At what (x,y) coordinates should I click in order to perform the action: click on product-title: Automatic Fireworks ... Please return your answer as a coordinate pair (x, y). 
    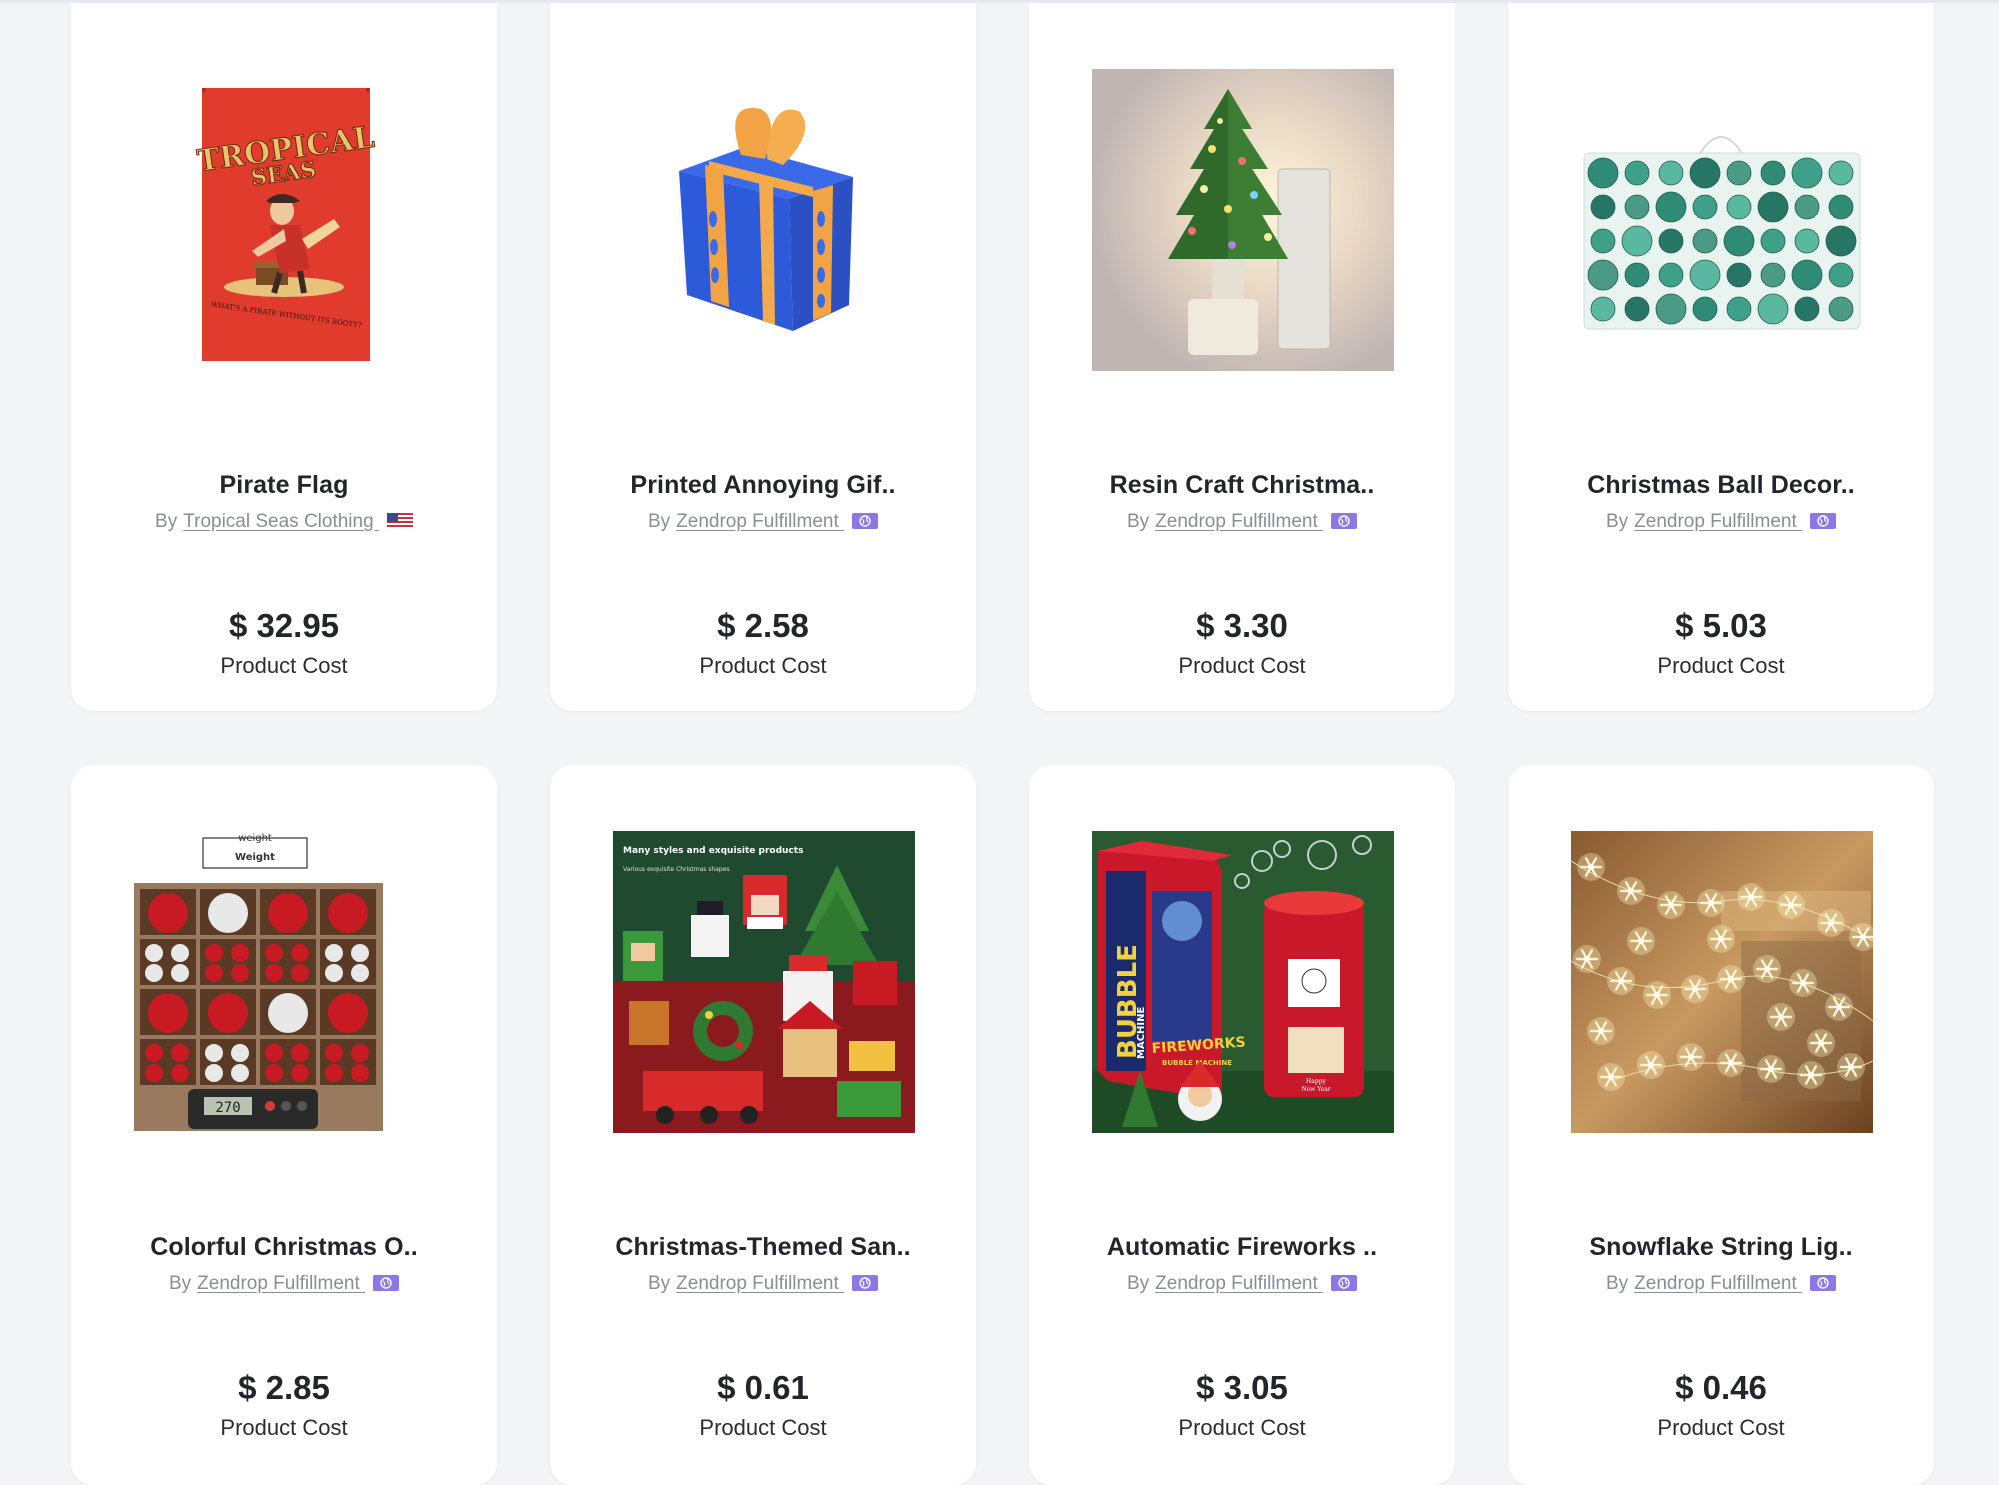
    Looking at the image, I should click on (1242, 1247).